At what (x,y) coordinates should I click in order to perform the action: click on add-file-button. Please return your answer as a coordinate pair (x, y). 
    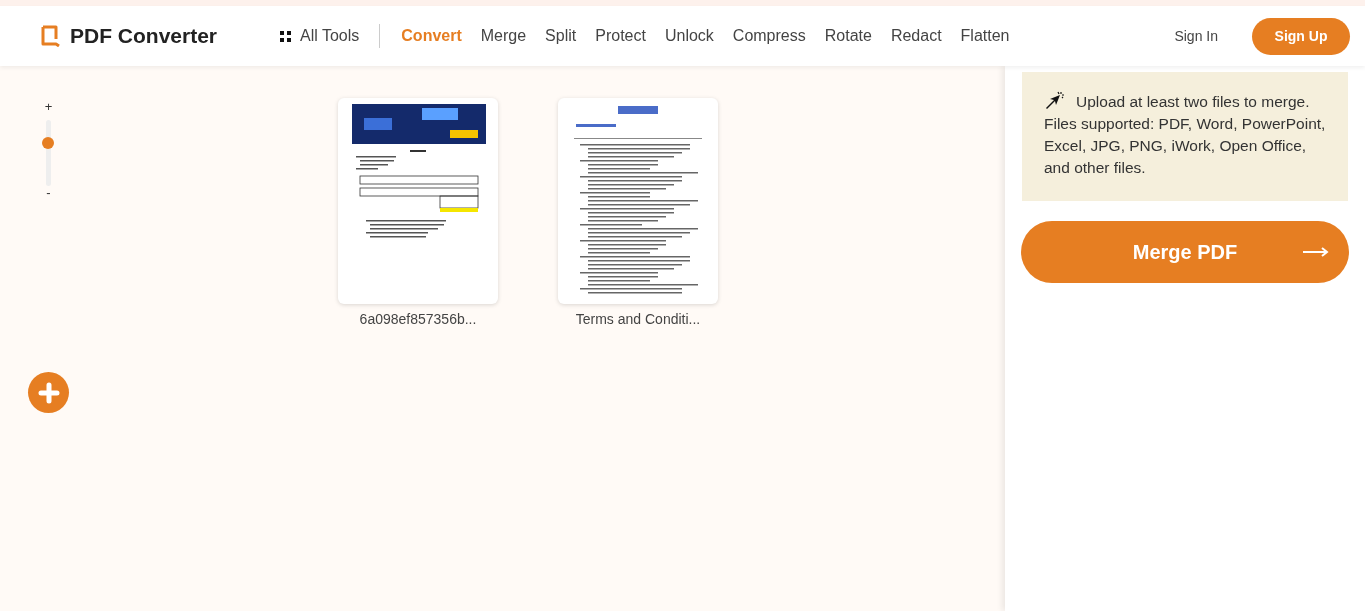
    Looking at the image, I should click on (48, 392).